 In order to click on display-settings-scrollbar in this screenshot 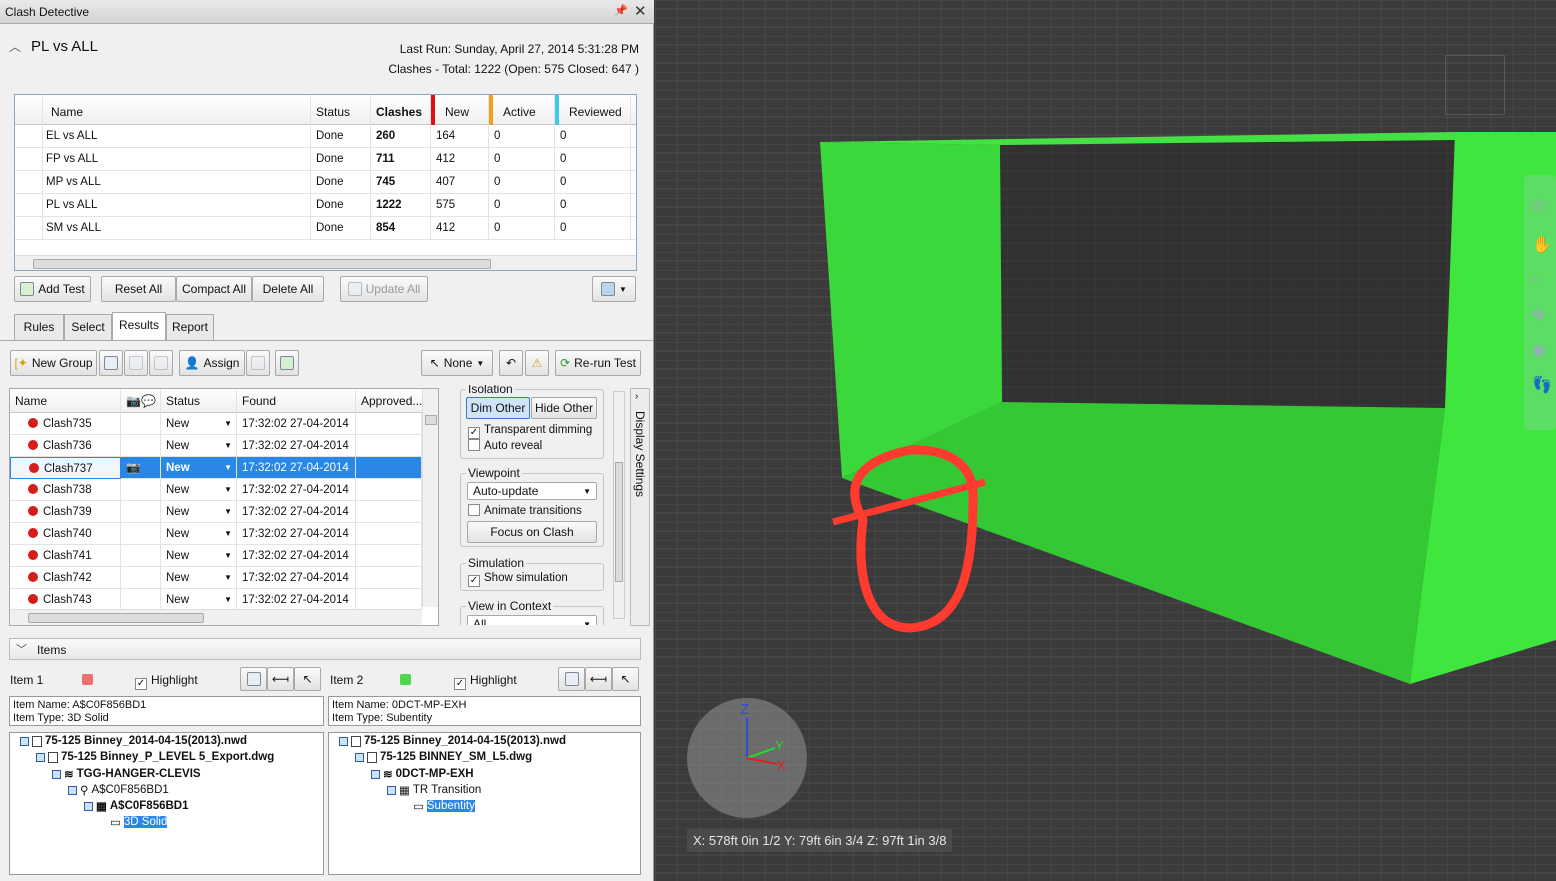, I will do `click(619, 505)`.